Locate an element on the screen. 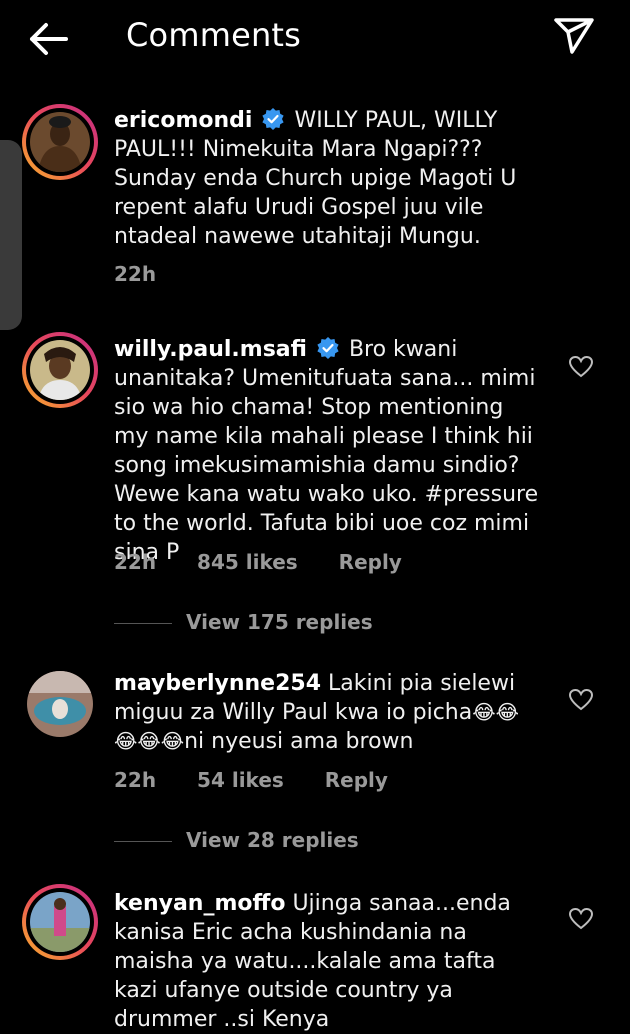 Image resolution: width=630 pixels, height=1034 pixels. emoji: 😂😂 is located at coordinates (495, 712).